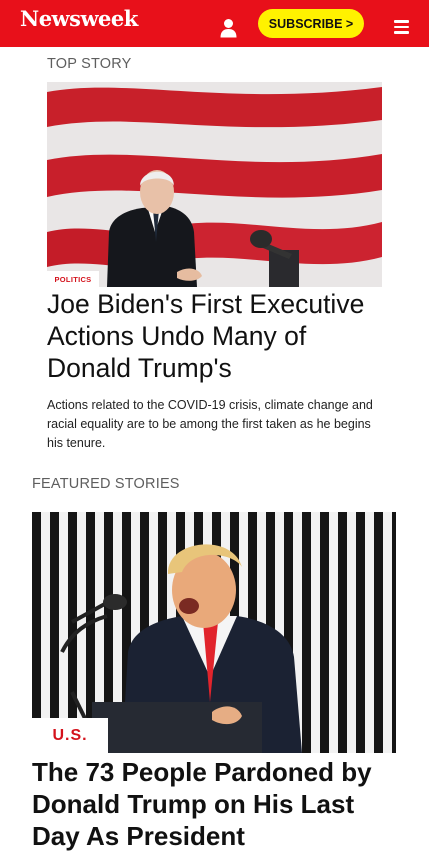 The width and height of the screenshot is (429, 866). I want to click on top-story-label: TOP STORY, so click(89, 64).